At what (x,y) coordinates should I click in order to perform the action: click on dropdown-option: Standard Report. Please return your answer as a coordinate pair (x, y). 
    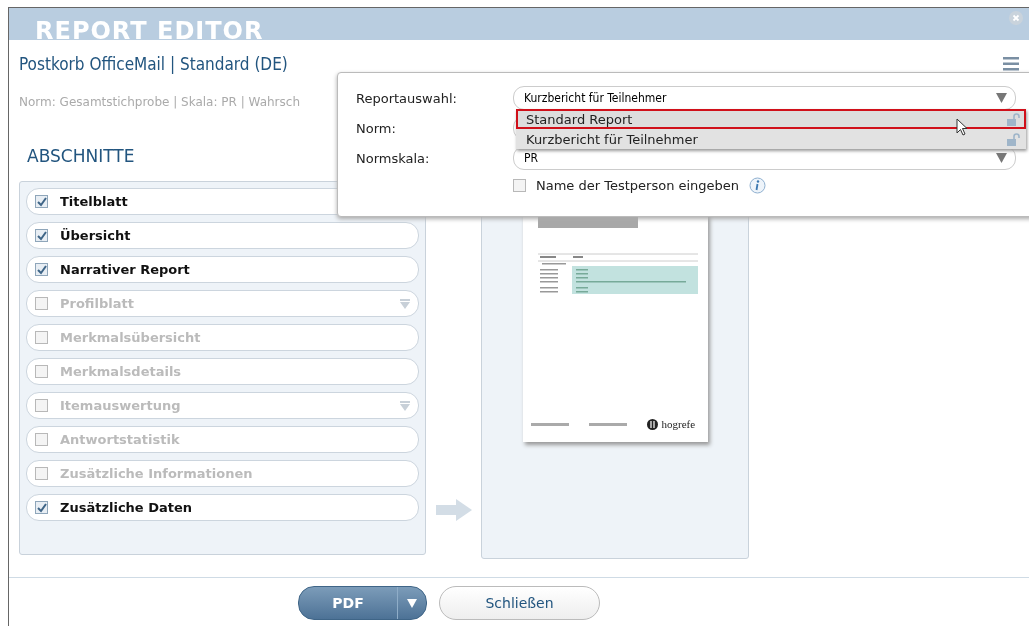
    Looking at the image, I should click on (771, 119).